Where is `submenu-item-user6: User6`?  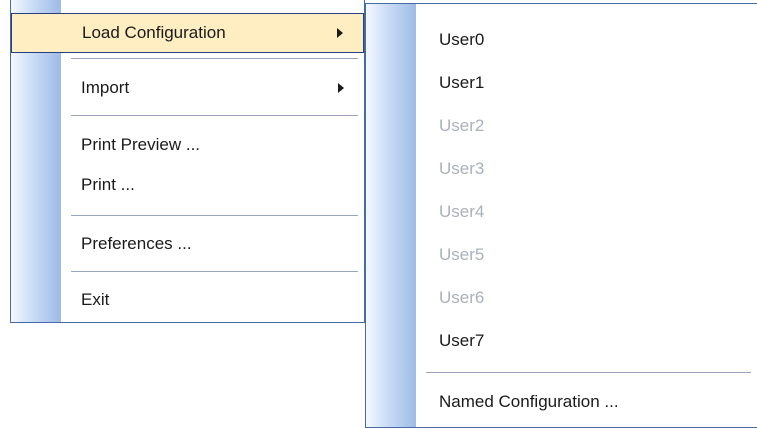 submenu-item-user6: User6 is located at coordinates (561, 298).